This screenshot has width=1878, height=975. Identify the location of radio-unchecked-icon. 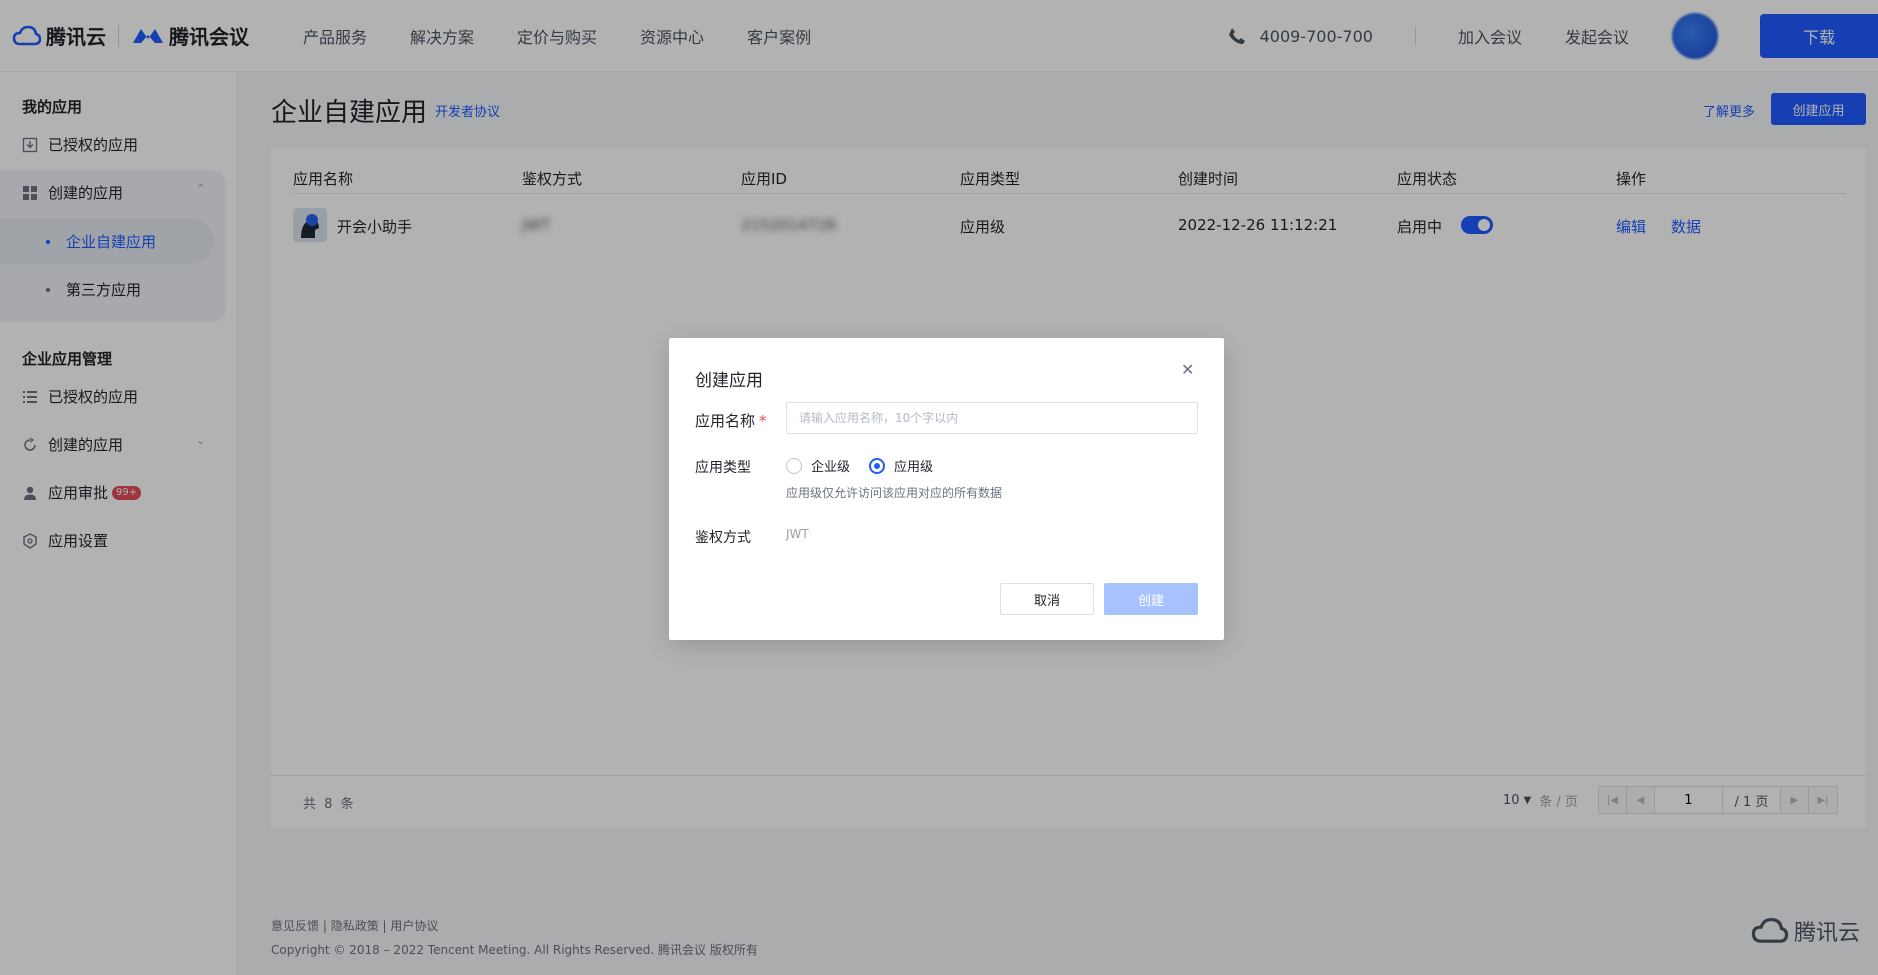
(794, 465).